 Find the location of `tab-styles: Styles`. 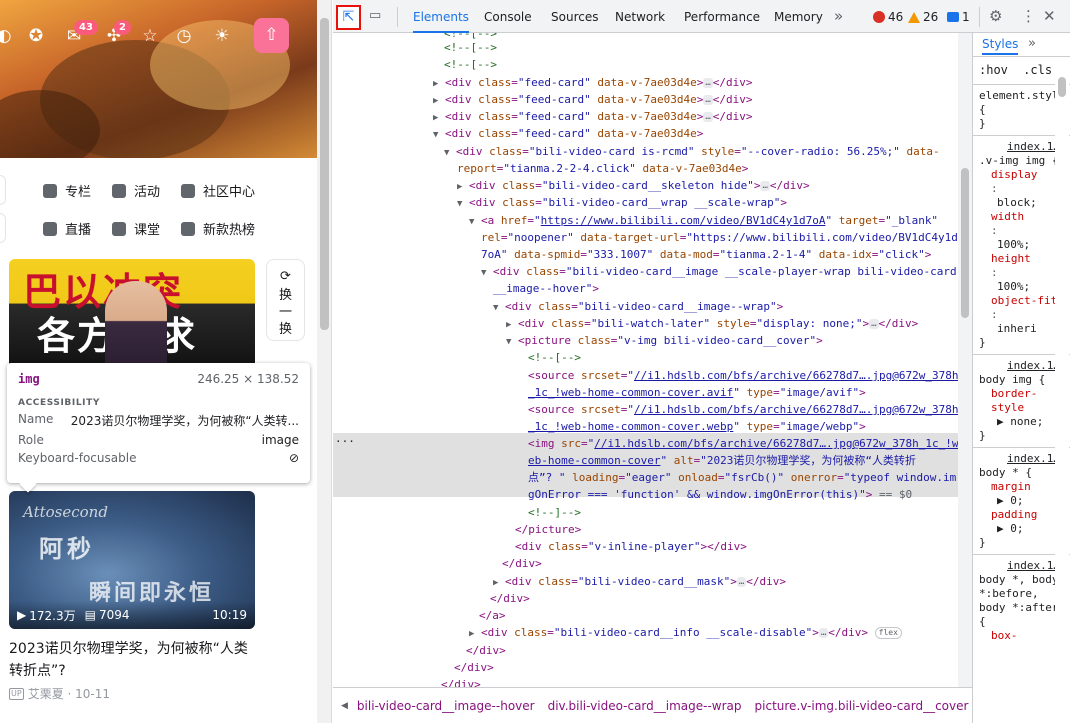

tab-styles: Styles is located at coordinates (1000, 46).